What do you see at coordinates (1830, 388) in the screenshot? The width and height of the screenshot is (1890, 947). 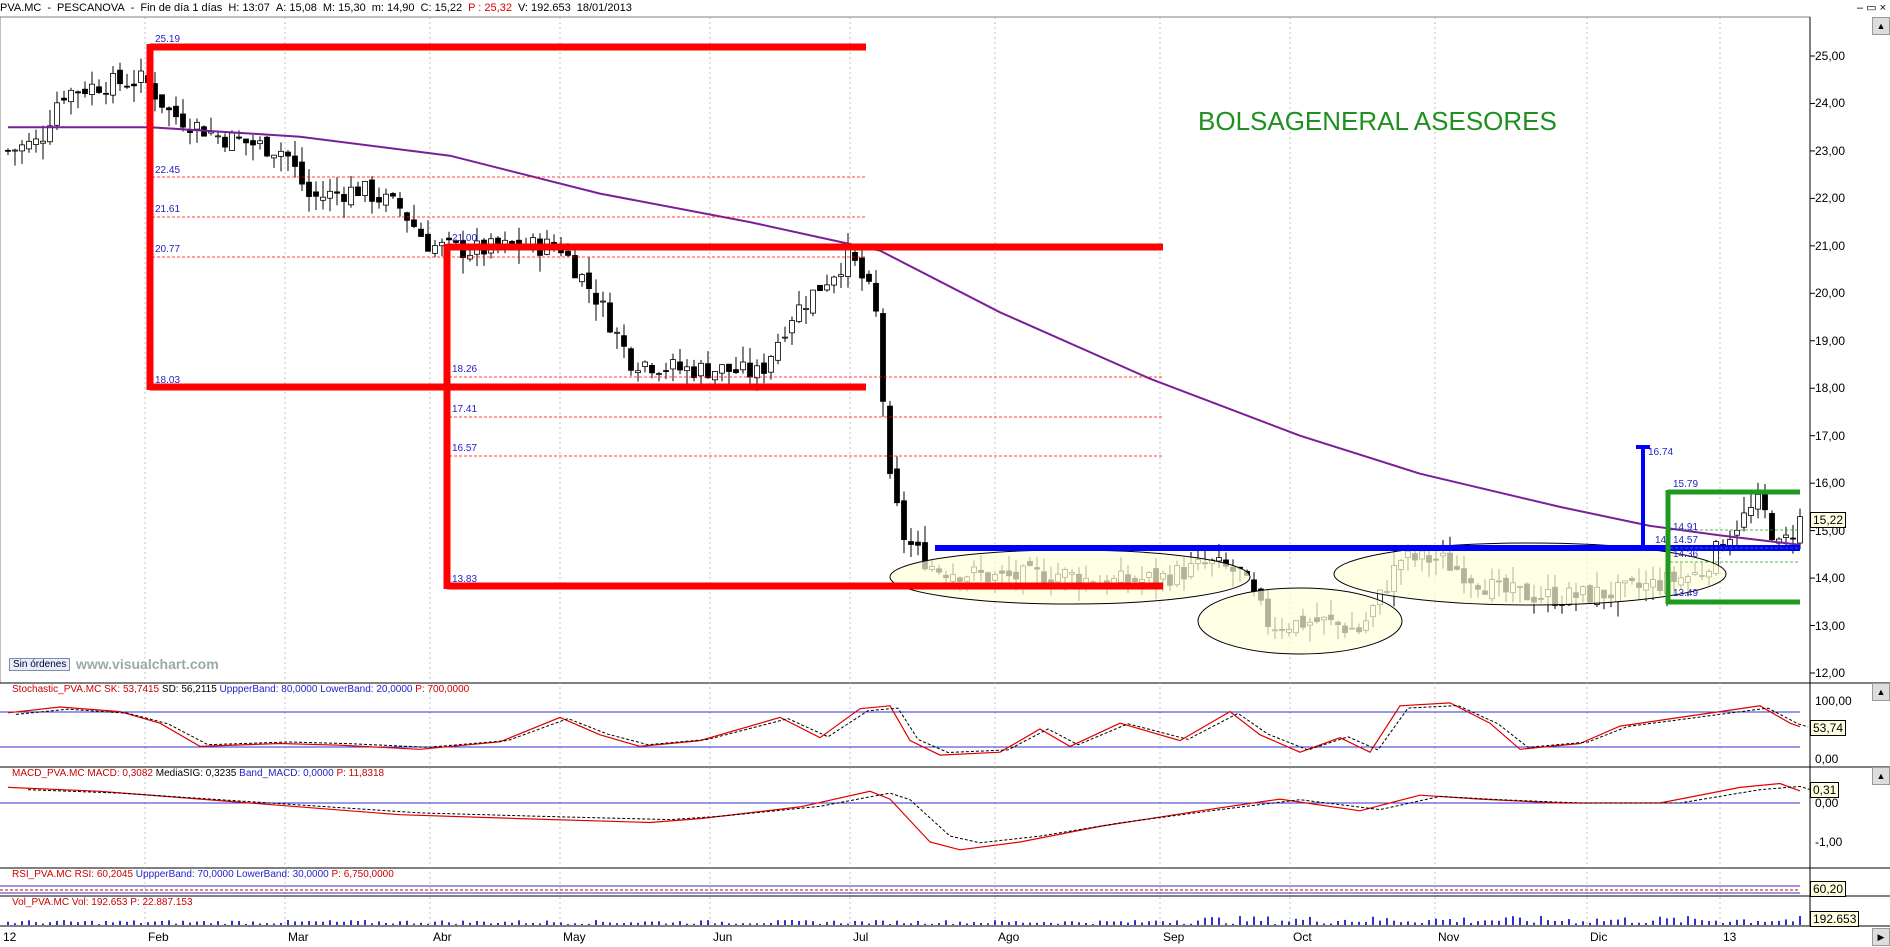 I see `price-tick-label: 18,00` at bounding box center [1830, 388].